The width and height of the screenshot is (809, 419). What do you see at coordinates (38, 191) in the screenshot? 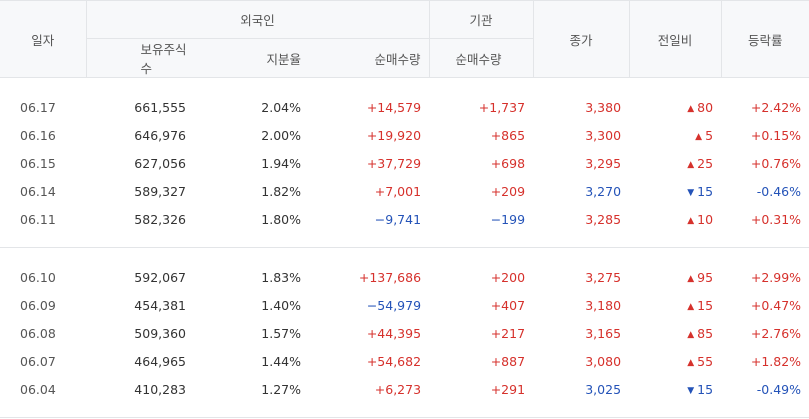
I see `date-cell: 06.14` at bounding box center [38, 191].